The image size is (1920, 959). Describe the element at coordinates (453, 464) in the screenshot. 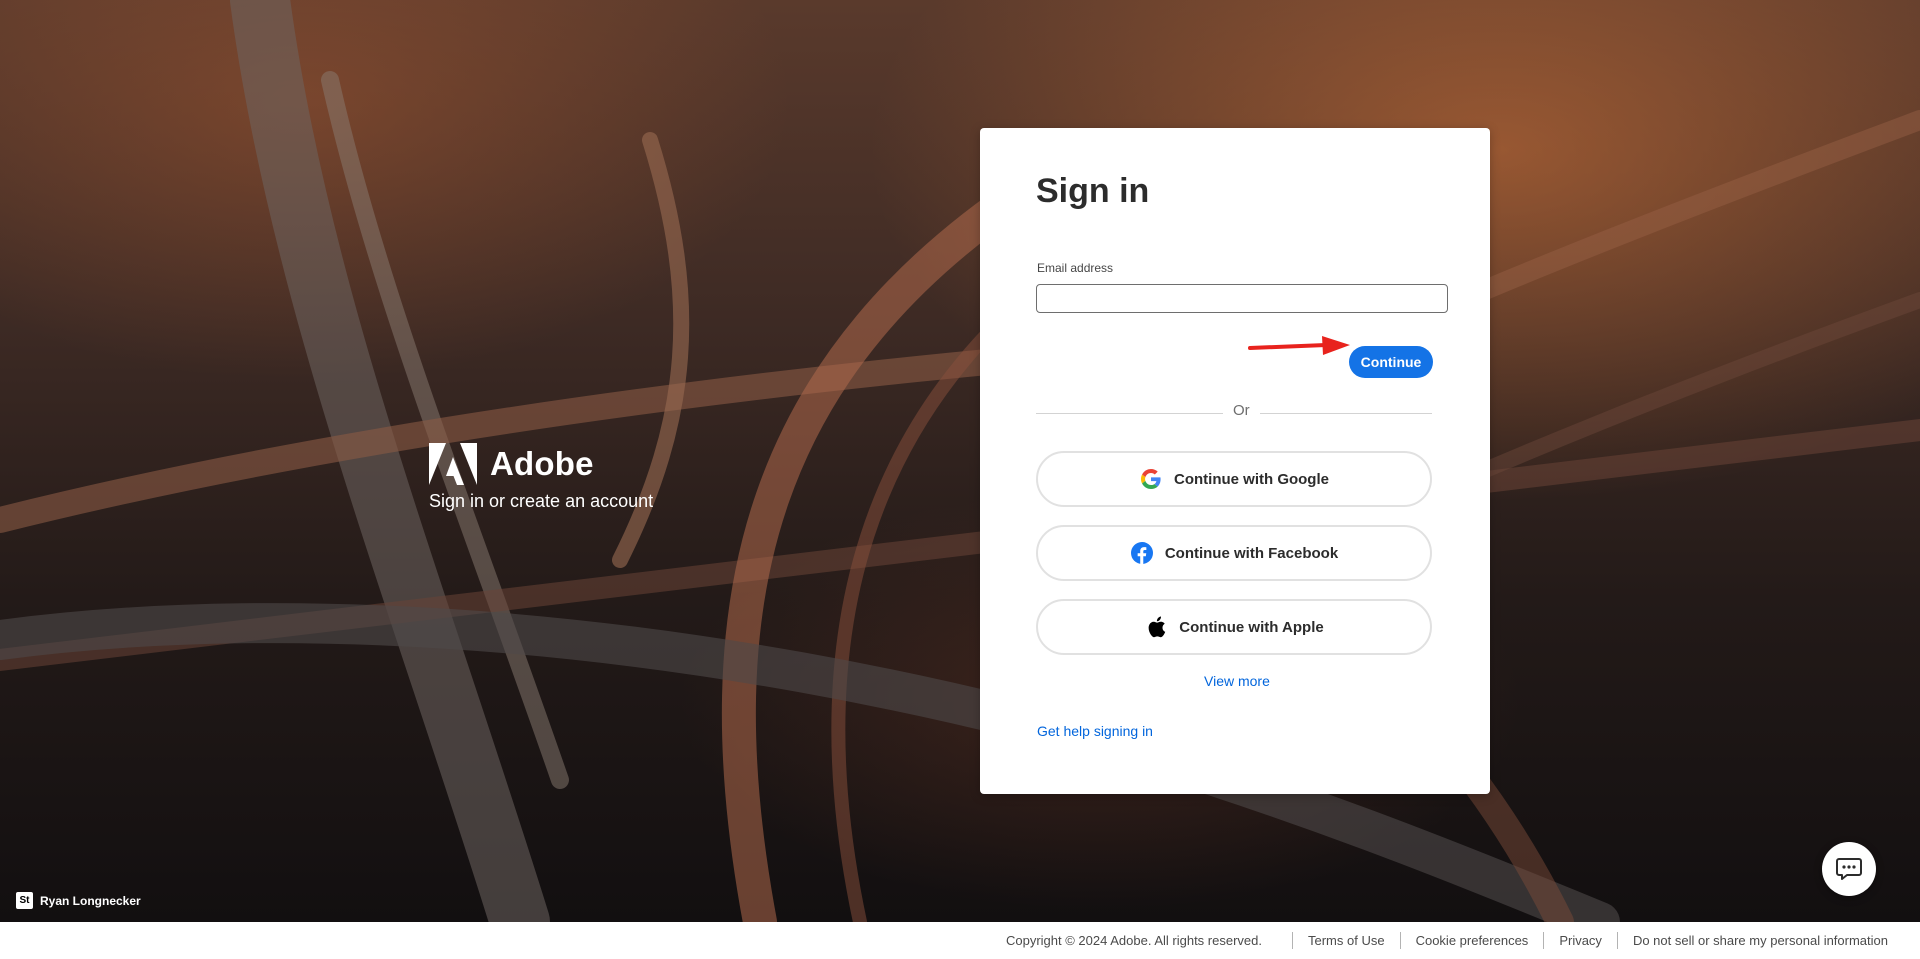

I see `adobe-logo-icon` at that location.